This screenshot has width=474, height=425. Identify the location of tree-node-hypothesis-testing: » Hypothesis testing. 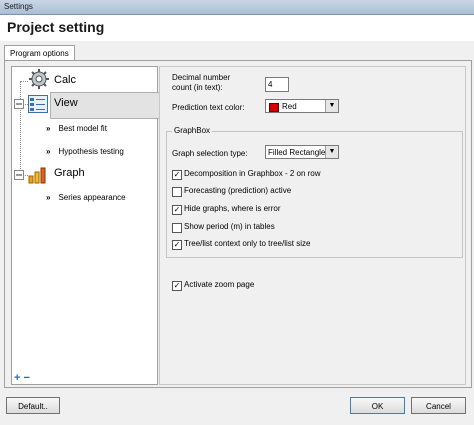
(85, 151).